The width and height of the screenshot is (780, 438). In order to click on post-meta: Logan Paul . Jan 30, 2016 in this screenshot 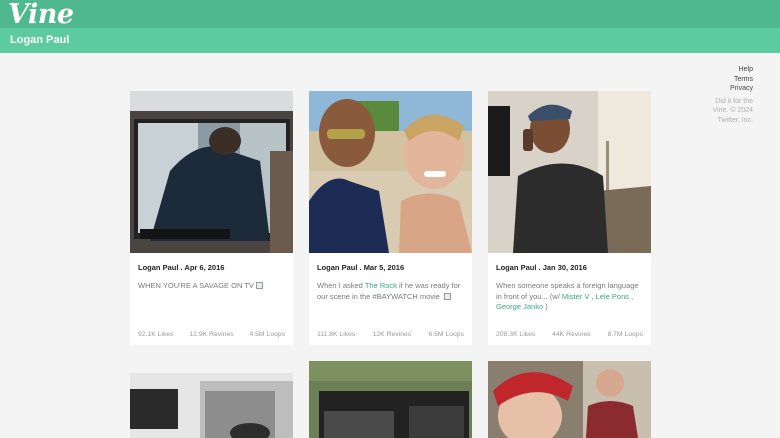, I will do `click(541, 267)`.